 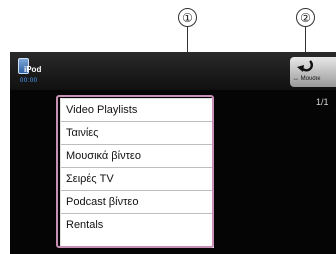 I want to click on menu-item-tv-series: Σειρές TV, so click(x=137, y=179).